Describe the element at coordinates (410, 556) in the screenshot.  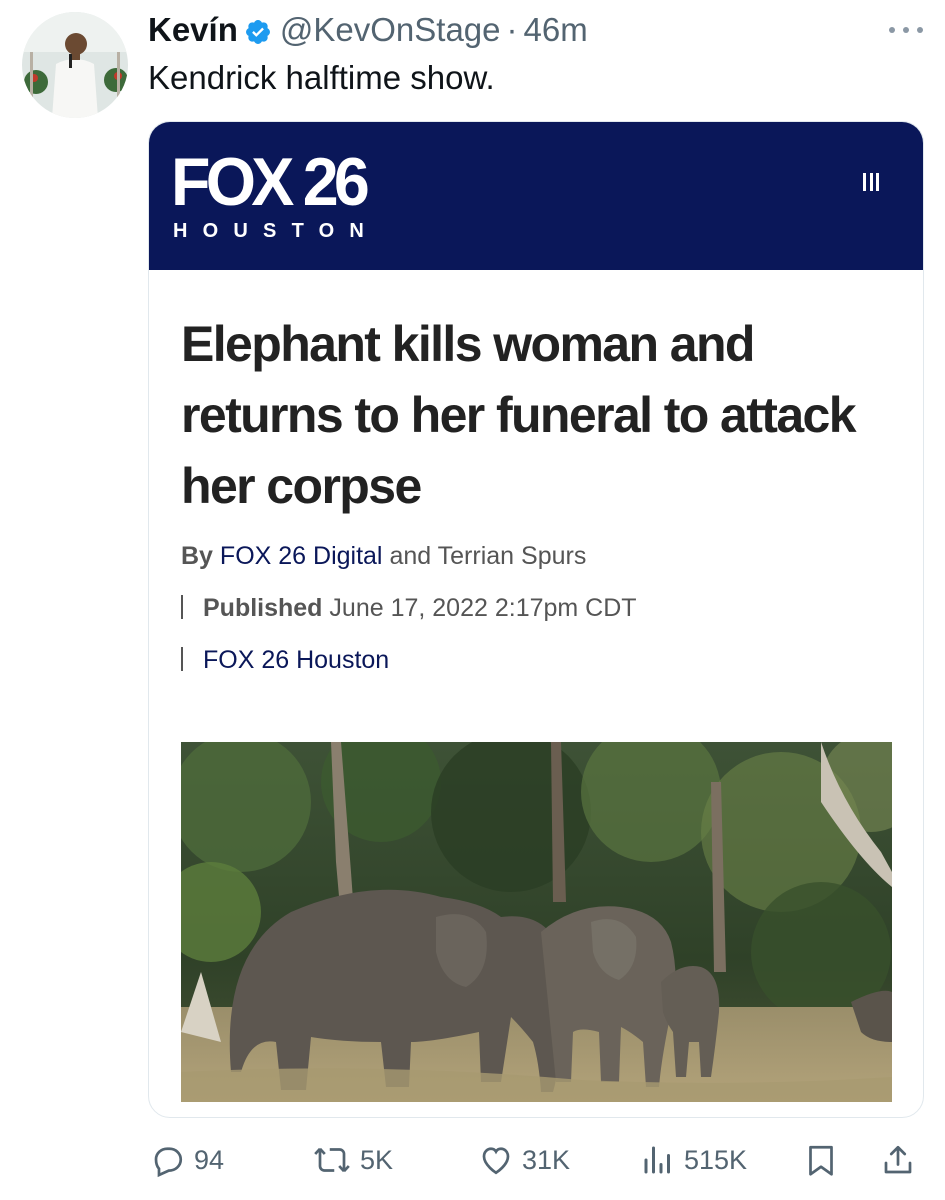
I see `byline-conjunction: and` at that location.